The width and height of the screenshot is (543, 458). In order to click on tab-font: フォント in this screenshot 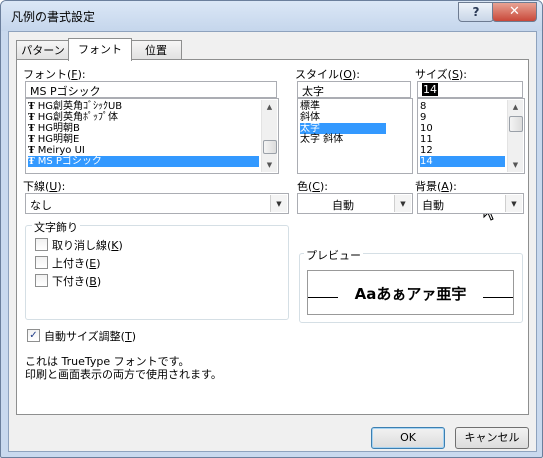, I will do `click(100, 49)`.